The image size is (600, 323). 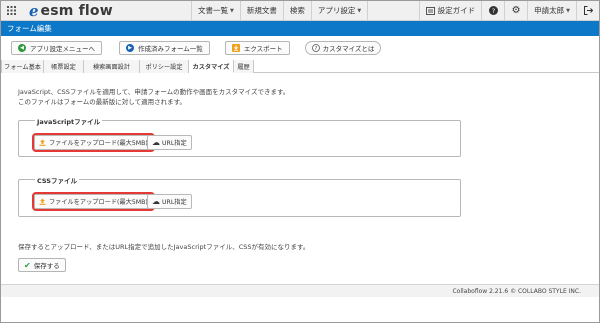 What do you see at coordinates (112, 66) in the screenshot?
I see `tab-search-design: 検索画面設計` at bounding box center [112, 66].